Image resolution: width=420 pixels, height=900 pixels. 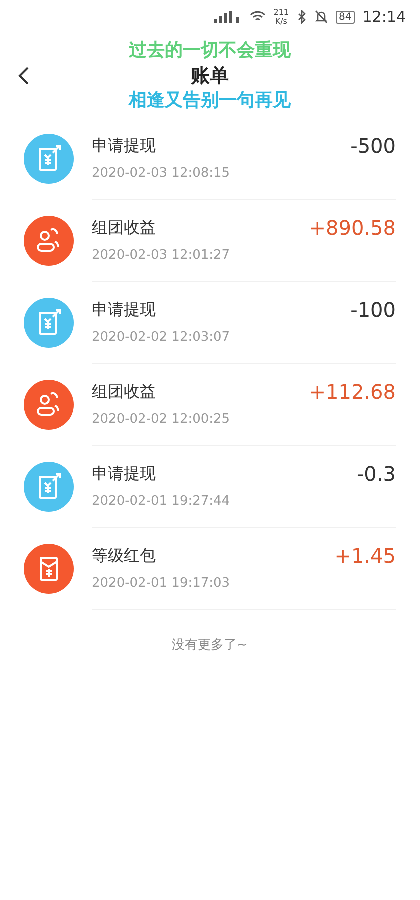 I want to click on envelope-icon, so click(x=49, y=569).